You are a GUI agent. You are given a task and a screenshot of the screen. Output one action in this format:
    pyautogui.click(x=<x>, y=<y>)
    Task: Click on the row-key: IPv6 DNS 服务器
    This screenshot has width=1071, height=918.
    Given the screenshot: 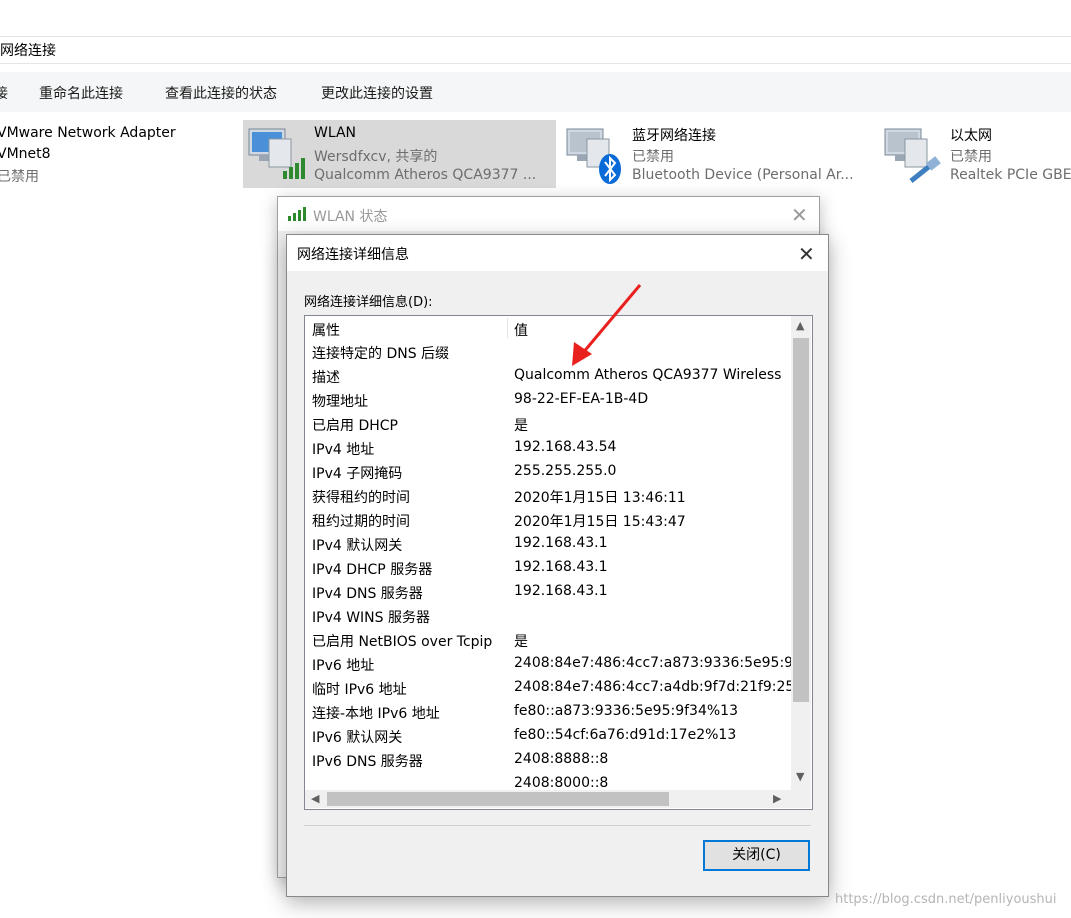 What is the action you would take?
    pyautogui.click(x=367, y=762)
    